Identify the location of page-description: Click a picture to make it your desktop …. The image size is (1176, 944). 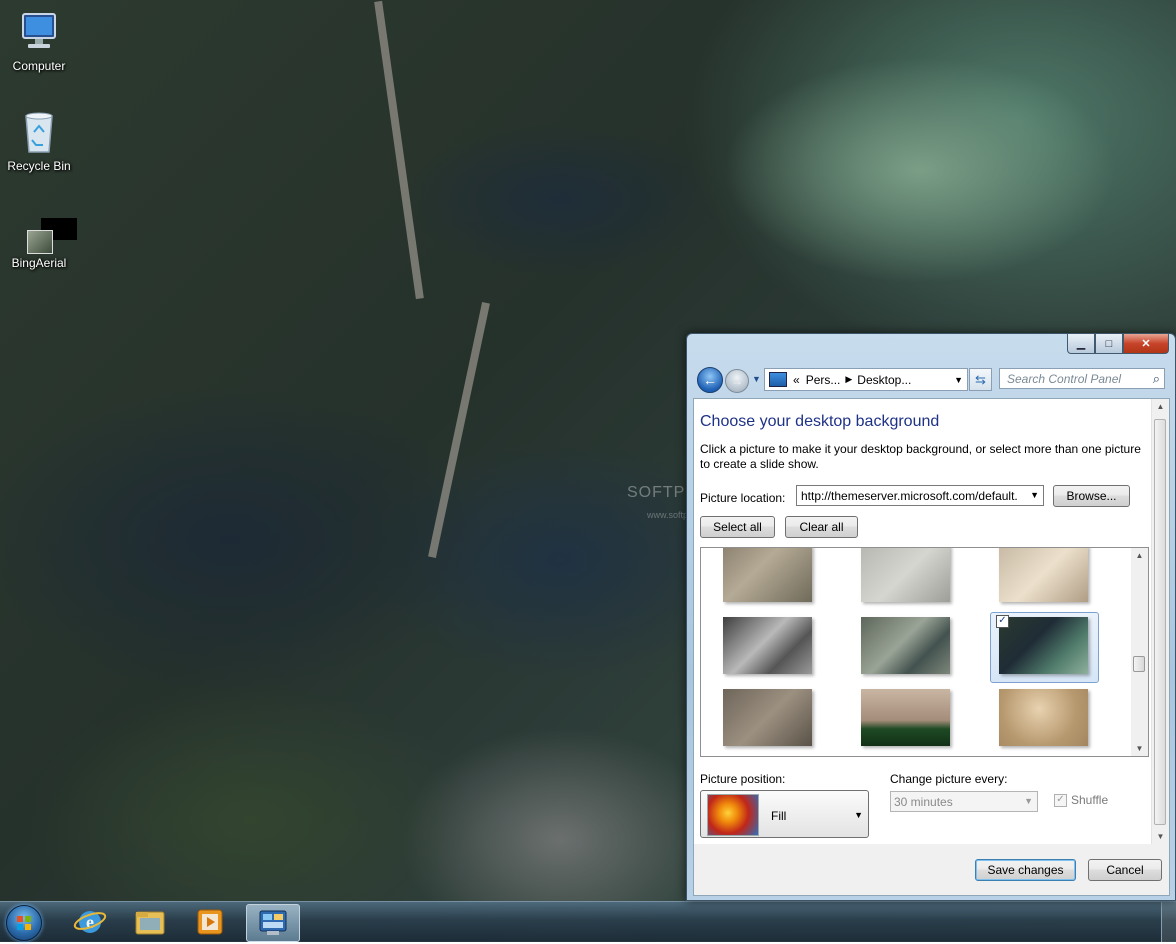
(920, 456).